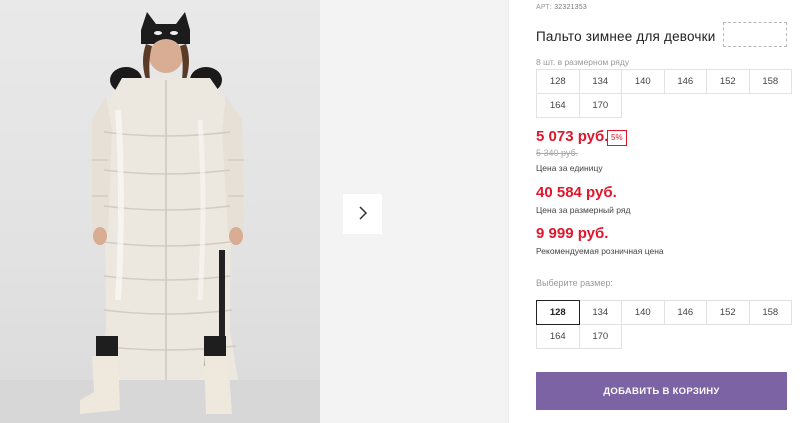  I want to click on row-info-text: 8 шт. в размерном ряду, so click(583, 62).